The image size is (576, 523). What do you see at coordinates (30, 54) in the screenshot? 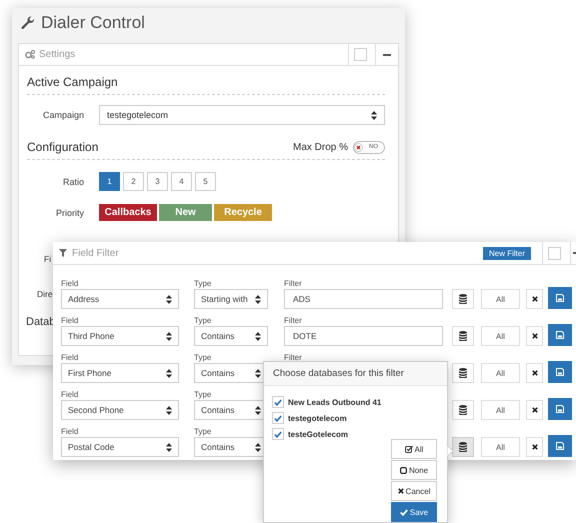
I see `gears-icon` at bounding box center [30, 54].